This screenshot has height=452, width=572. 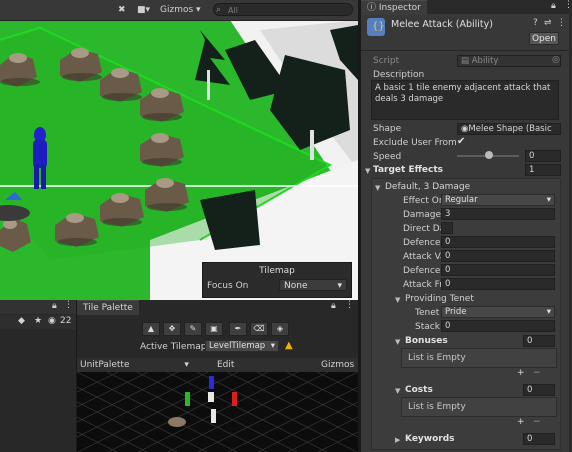 What do you see at coordinates (277, 280) in the screenshot?
I see `tilemap-overlay: Tilemap Focus On None ▾` at bounding box center [277, 280].